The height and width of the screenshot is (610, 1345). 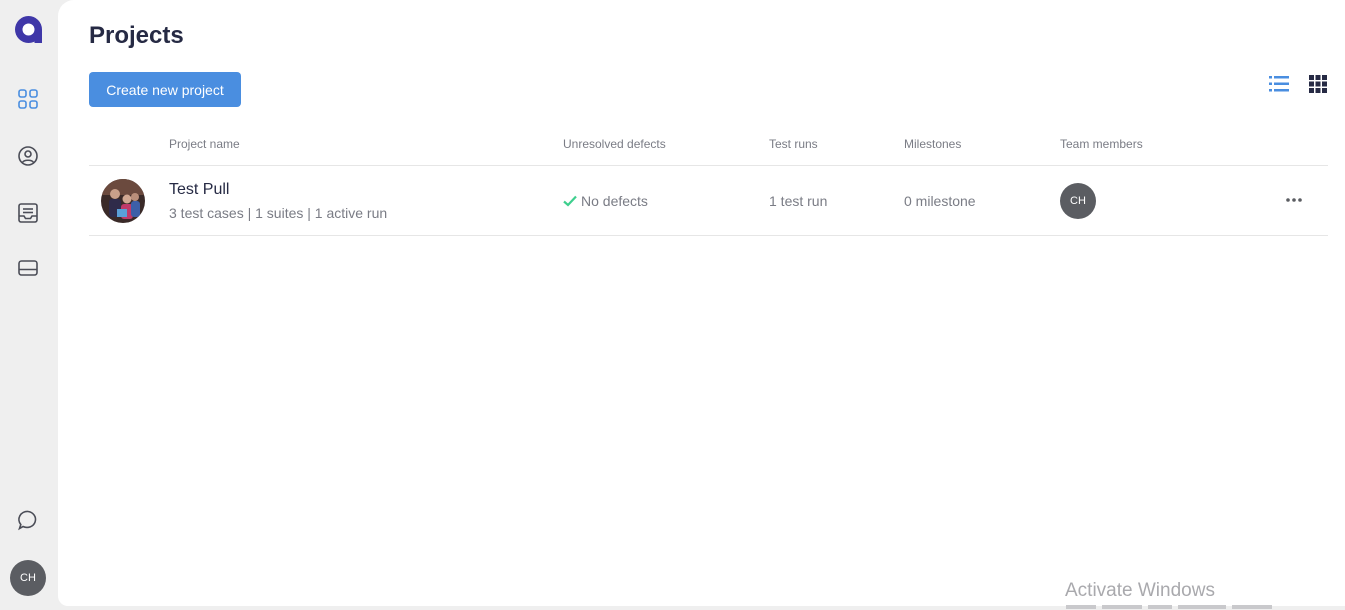 I want to click on inbox-icon, so click(x=28, y=213).